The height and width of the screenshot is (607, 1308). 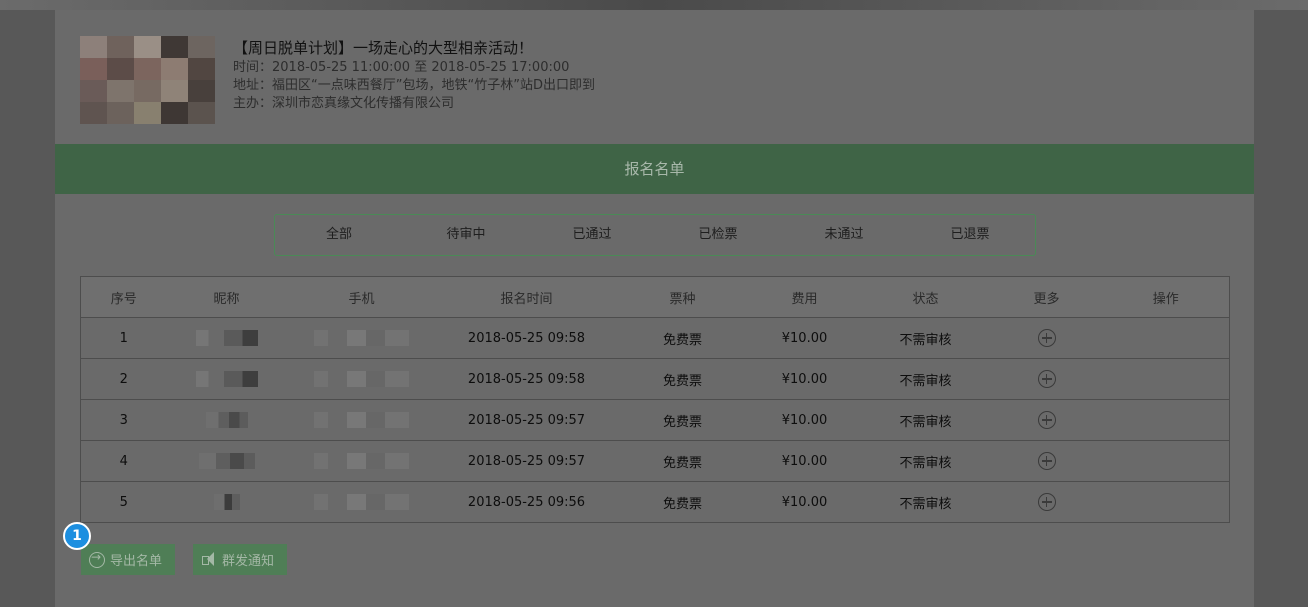 What do you see at coordinates (844, 235) in the screenshot?
I see `filter-rejected: 未通过` at bounding box center [844, 235].